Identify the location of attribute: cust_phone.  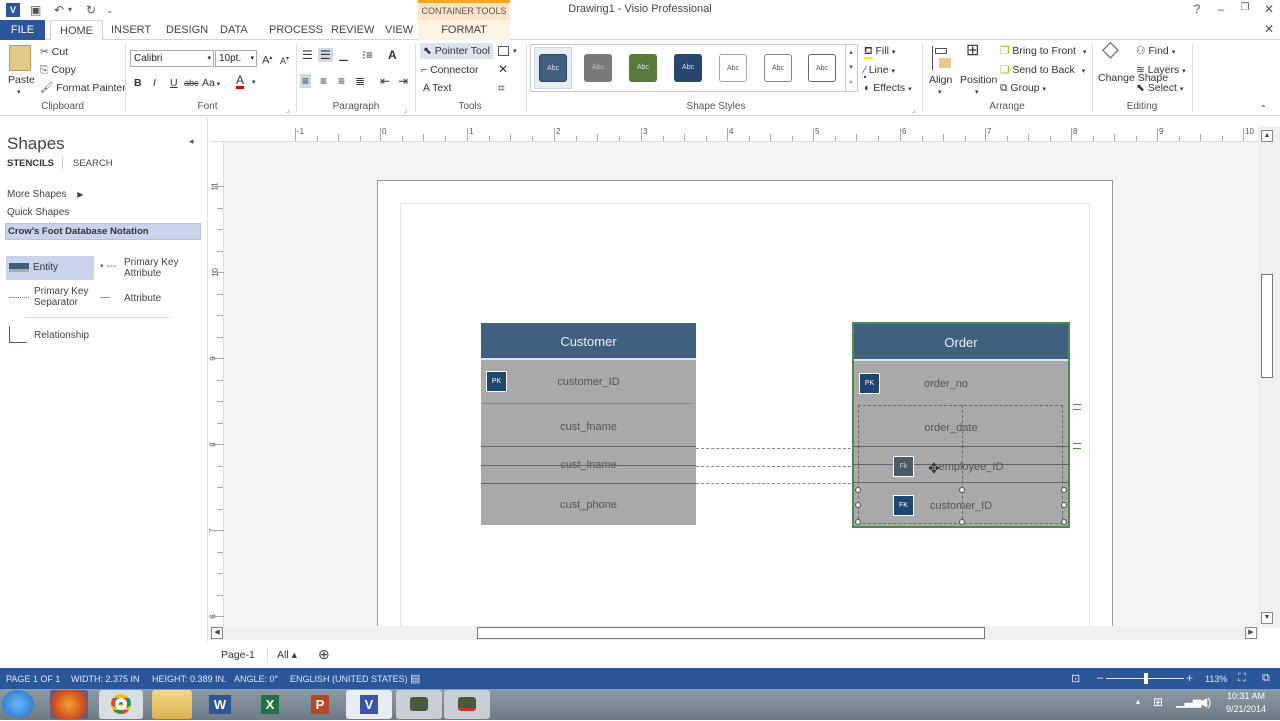
(588, 505).